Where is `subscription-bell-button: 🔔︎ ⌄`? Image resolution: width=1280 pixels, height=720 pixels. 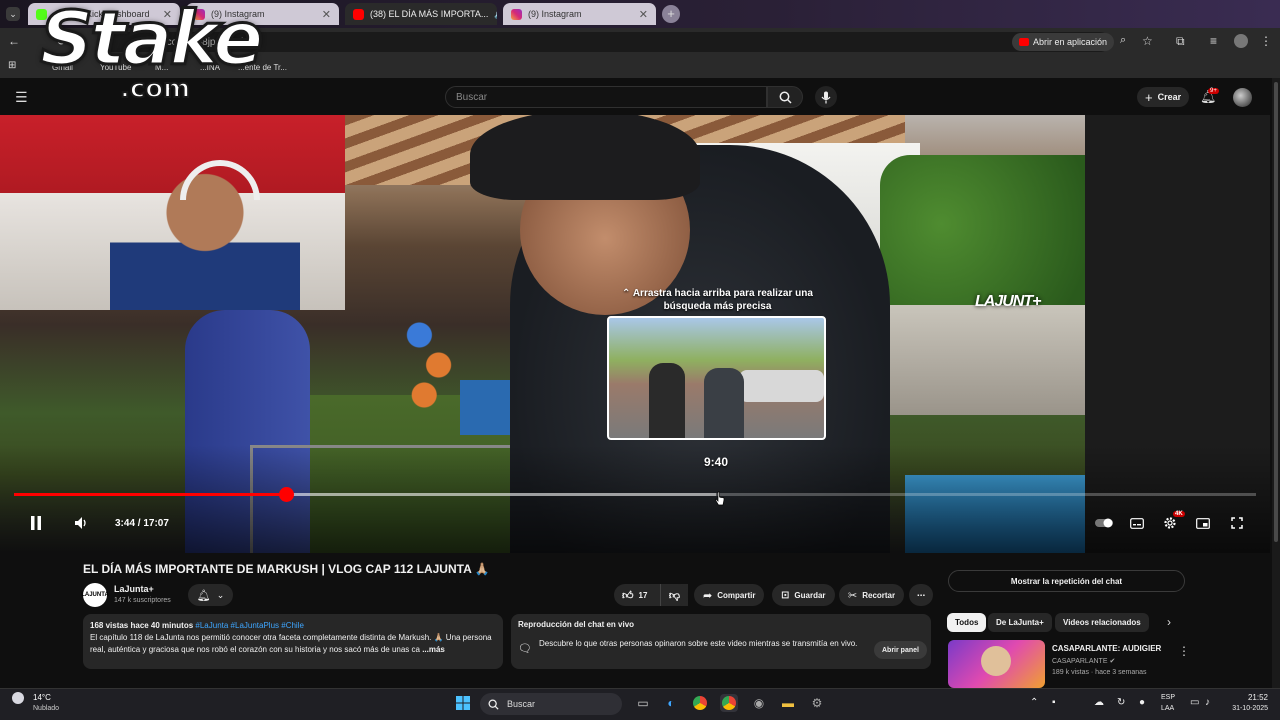 subscription-bell-button: 🔔︎ ⌄ is located at coordinates (210, 595).